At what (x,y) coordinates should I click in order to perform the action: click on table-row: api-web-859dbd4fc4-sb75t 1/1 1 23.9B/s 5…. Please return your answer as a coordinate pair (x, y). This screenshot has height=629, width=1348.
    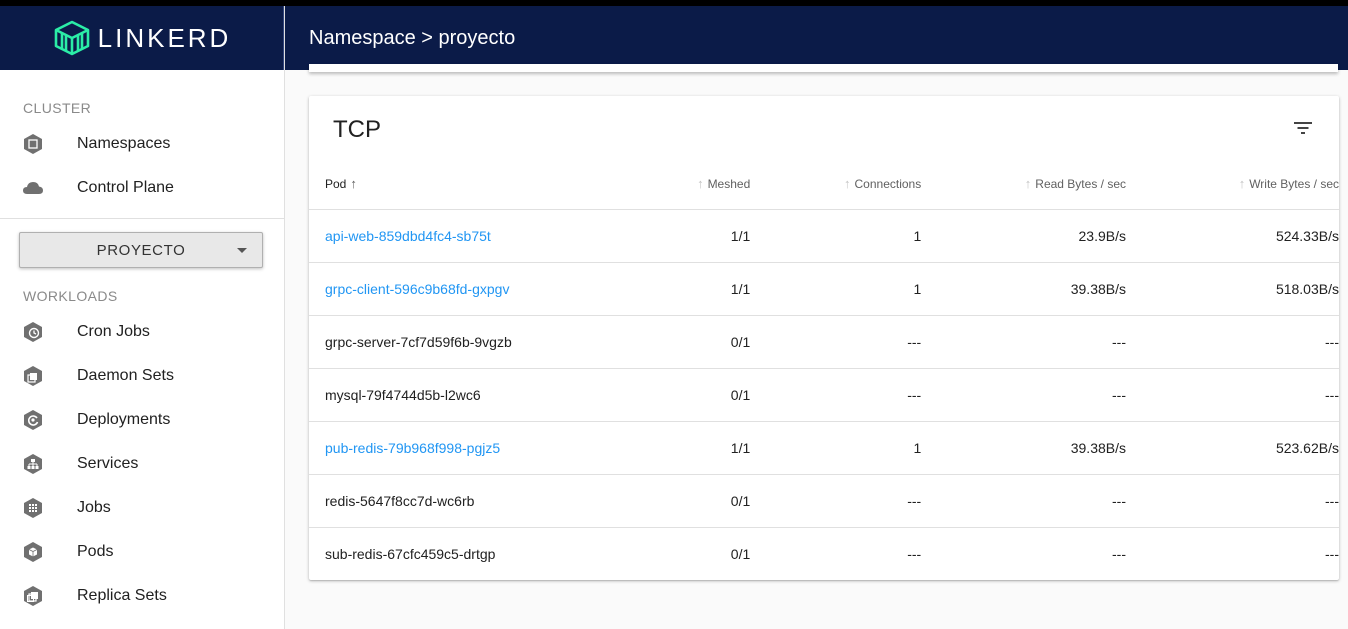
    Looking at the image, I should click on (824, 236).